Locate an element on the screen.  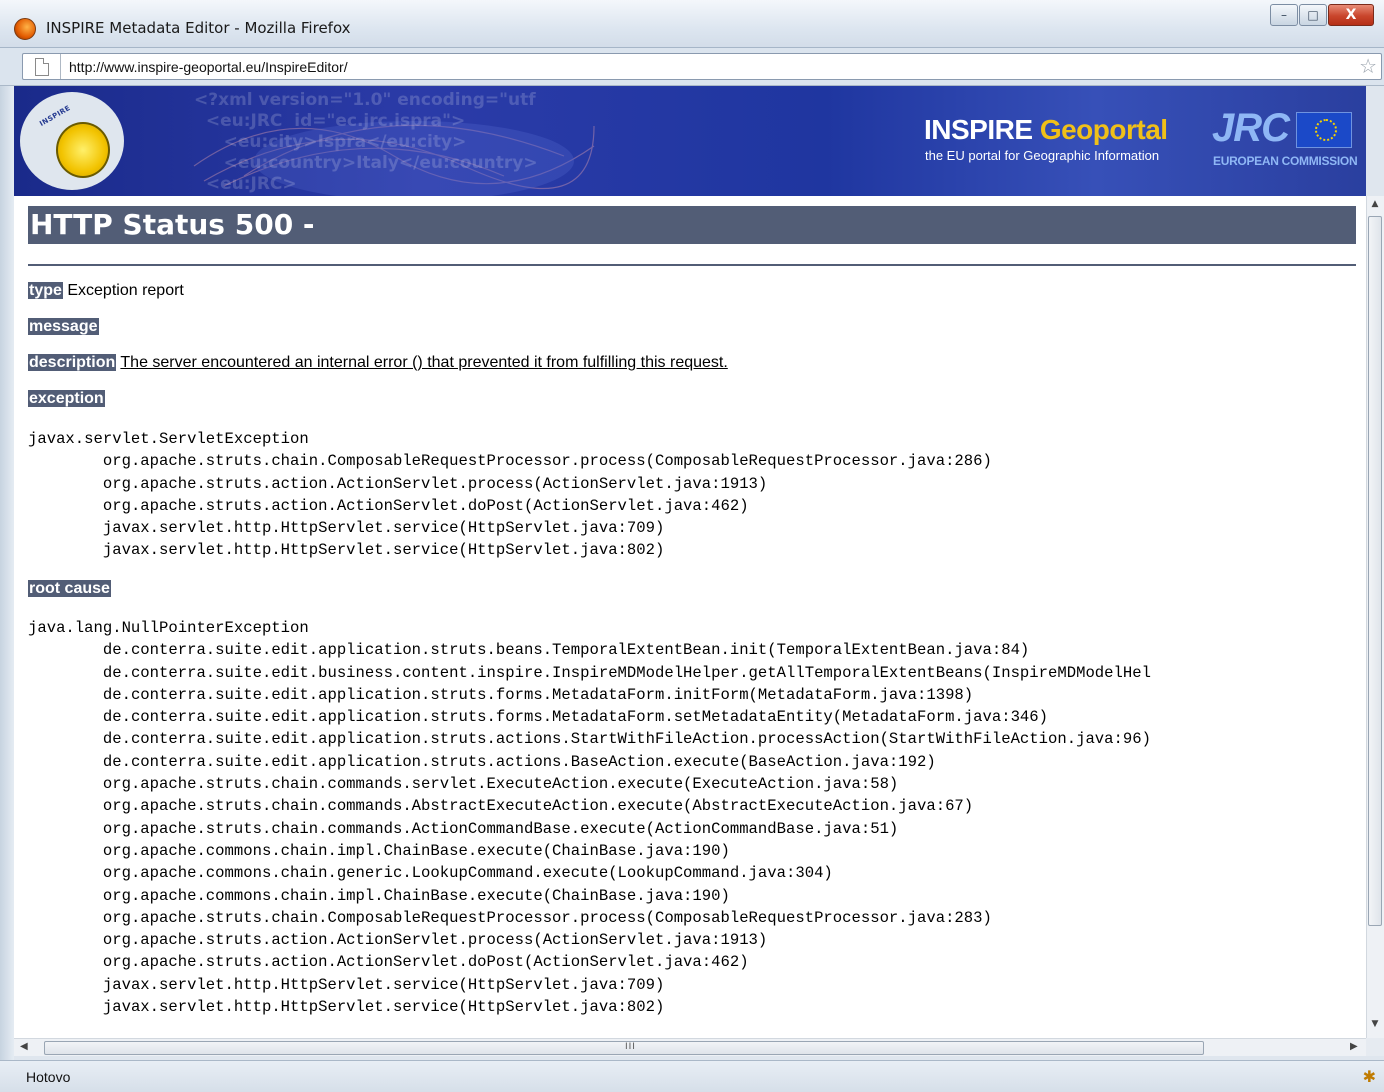
exception-label: exception is located at coordinates (66, 398).